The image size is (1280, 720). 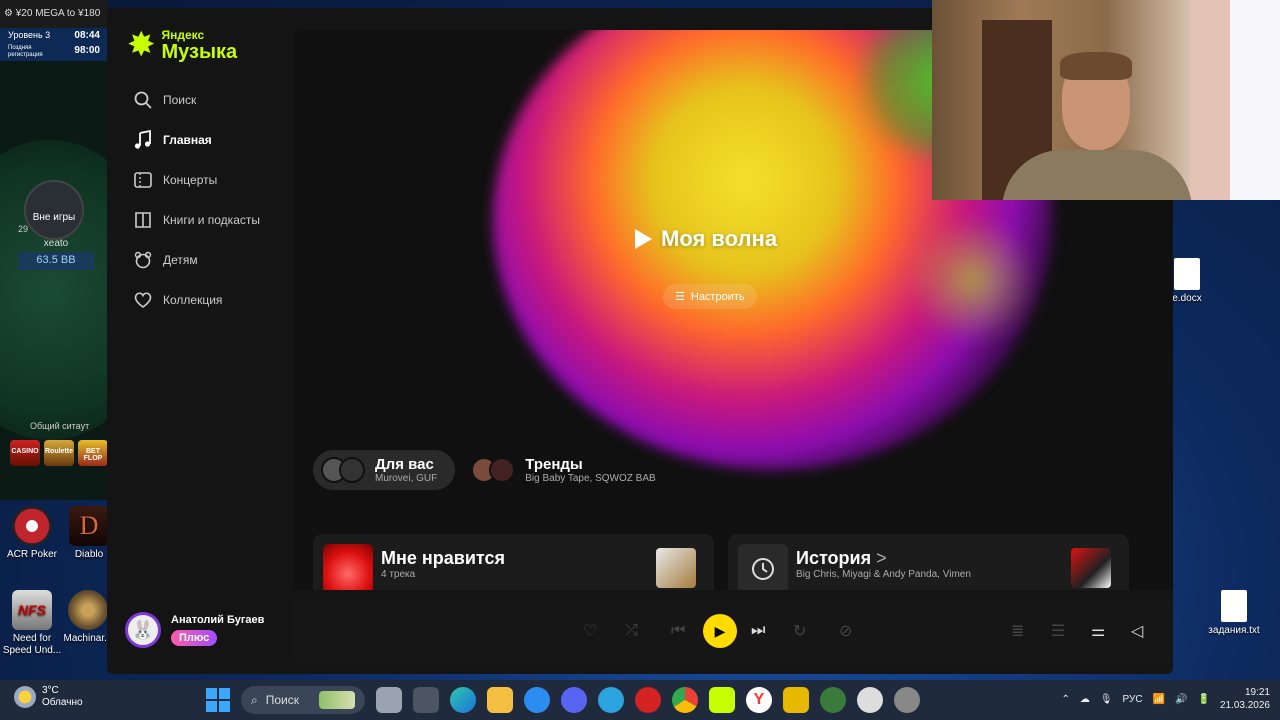 I want to click on battery-icon: 🔋, so click(x=1203, y=699).